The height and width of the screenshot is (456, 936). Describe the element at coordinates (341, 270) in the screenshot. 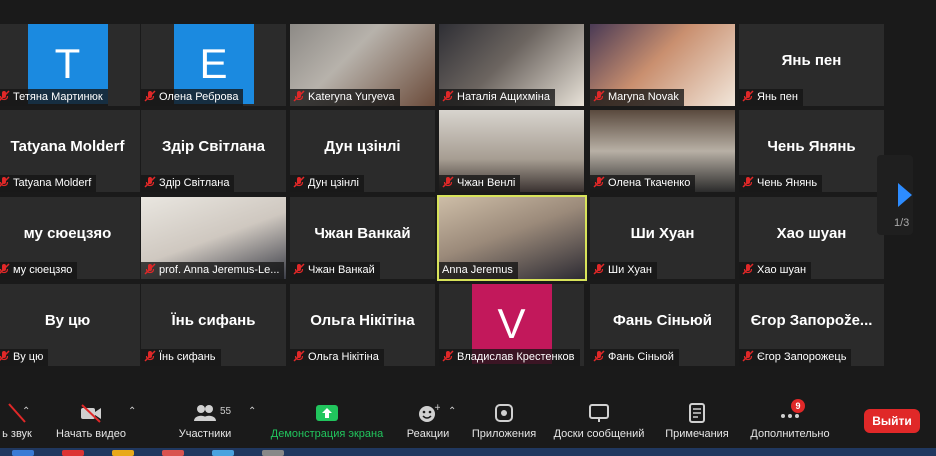

I see `participant-name: Чжан Ванкай` at that location.